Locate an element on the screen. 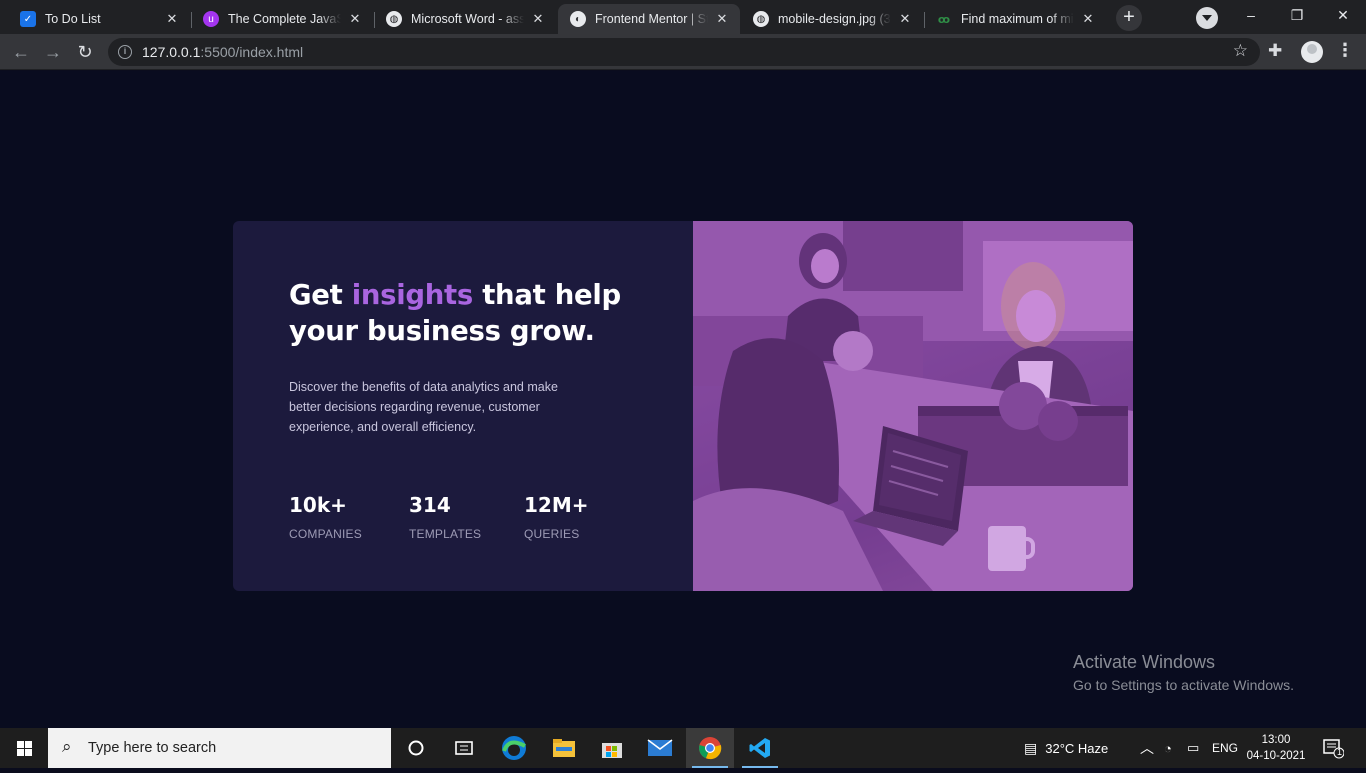 The image size is (1366, 773). stat-value: 314 is located at coordinates (430, 505).